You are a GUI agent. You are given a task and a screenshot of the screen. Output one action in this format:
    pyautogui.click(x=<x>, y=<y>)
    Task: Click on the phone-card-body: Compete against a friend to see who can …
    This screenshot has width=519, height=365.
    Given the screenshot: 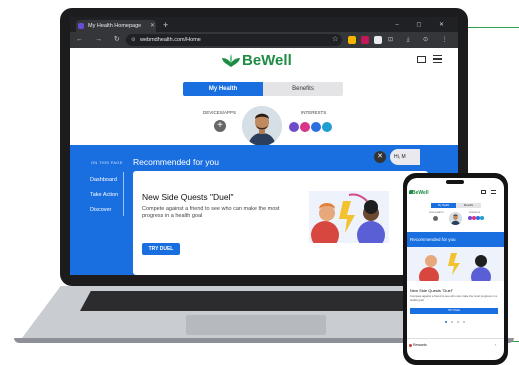 What is the action you would take?
    pyautogui.click(x=453, y=298)
    